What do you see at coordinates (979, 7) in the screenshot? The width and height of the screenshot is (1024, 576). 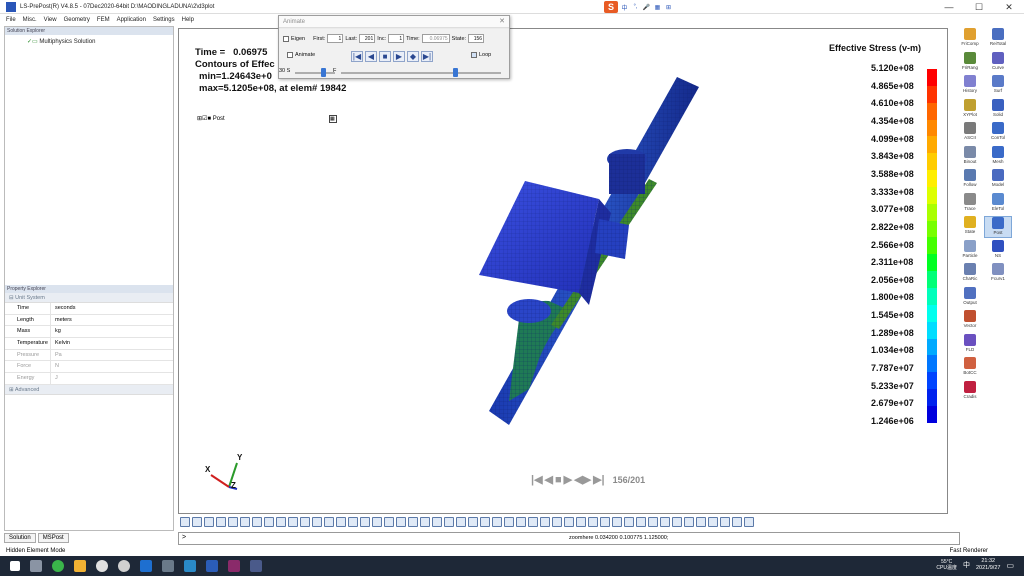 I see `maximize-button: ☐` at bounding box center [979, 7].